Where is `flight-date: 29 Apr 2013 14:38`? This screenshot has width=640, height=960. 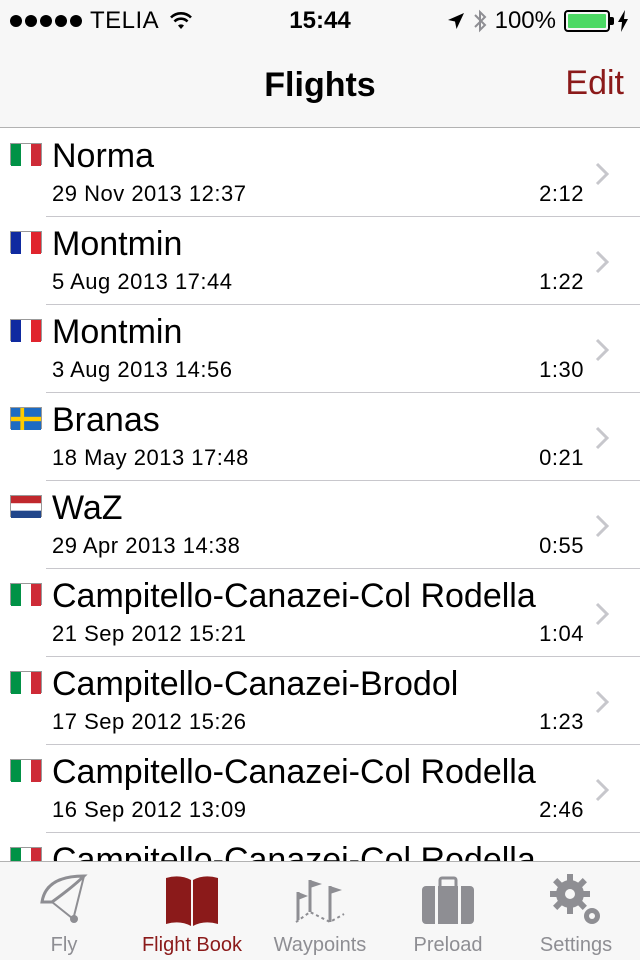 flight-date: 29 Apr 2013 14:38 is located at coordinates (146, 545).